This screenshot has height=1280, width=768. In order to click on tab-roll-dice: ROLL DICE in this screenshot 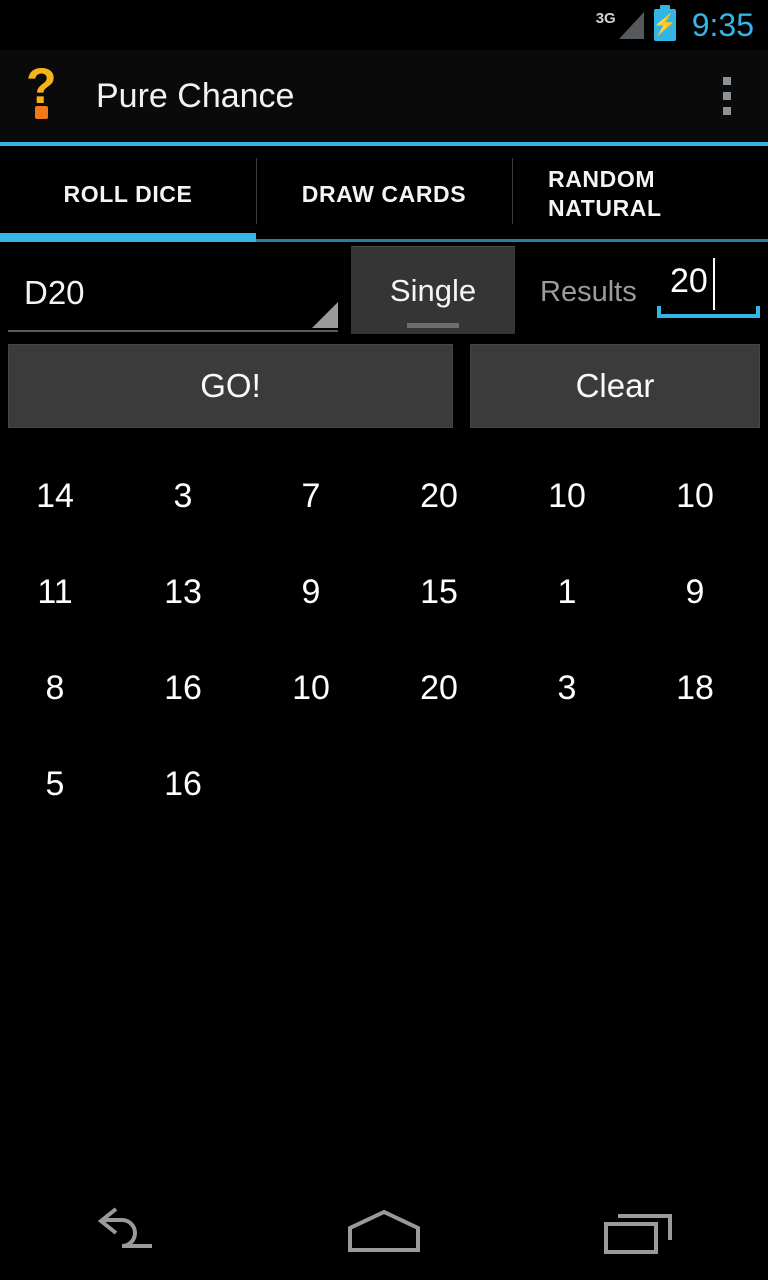, I will do `click(128, 194)`.